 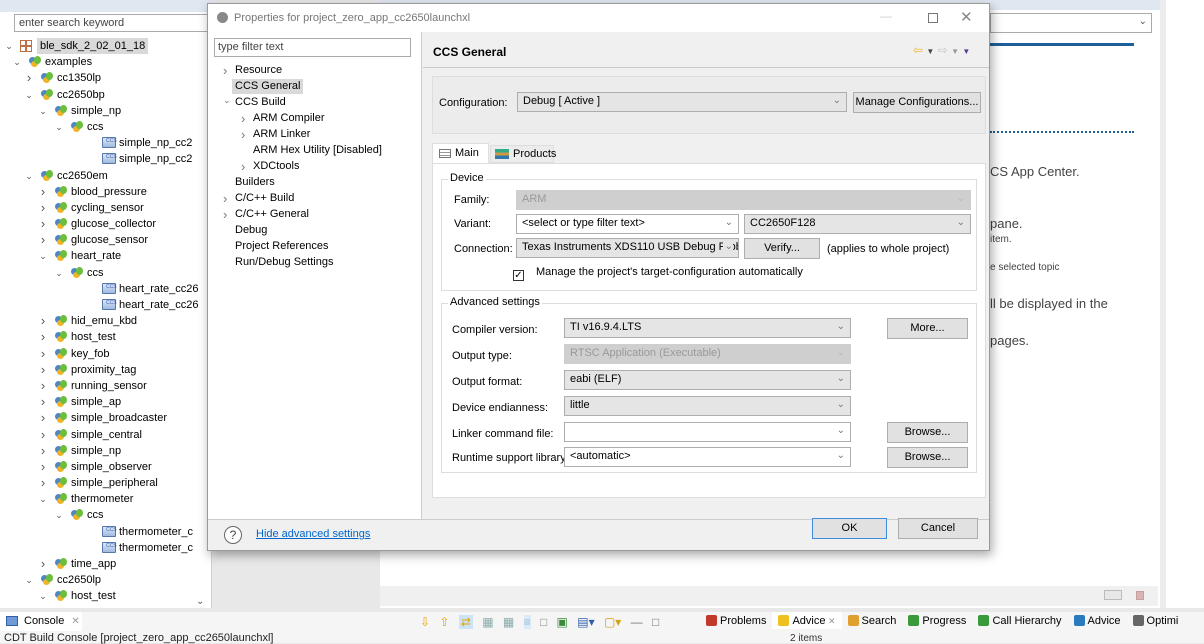 What do you see at coordinates (106, 111) in the screenshot?
I see `tree-item: ⌄ simple_np` at bounding box center [106, 111].